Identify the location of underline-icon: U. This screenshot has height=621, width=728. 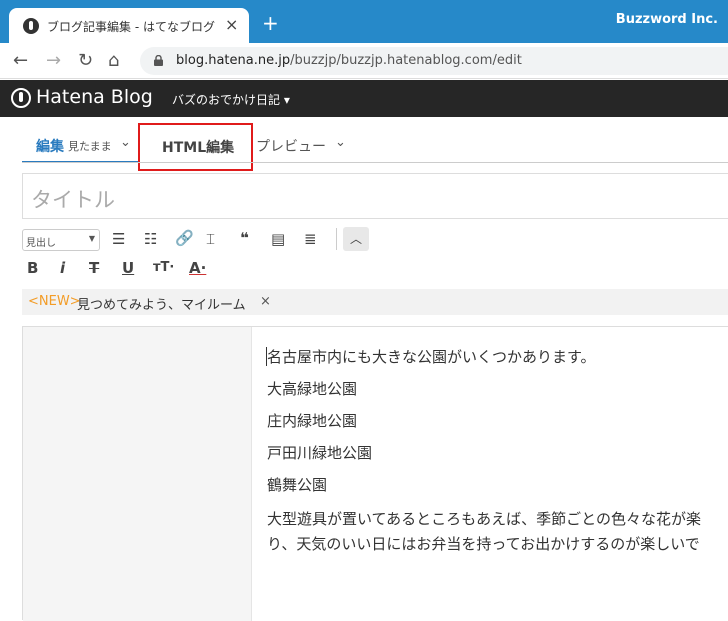
(128, 268).